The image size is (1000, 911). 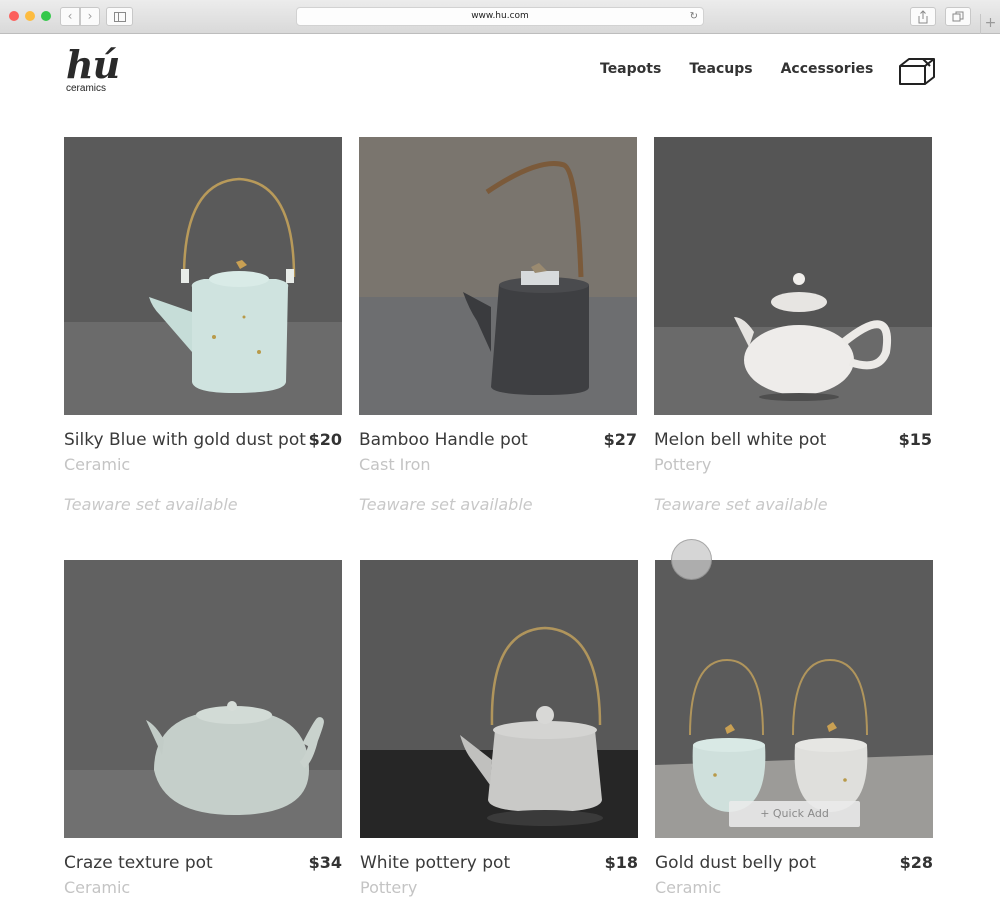 What do you see at coordinates (325, 439) in the screenshot?
I see `product-price: $20` at bounding box center [325, 439].